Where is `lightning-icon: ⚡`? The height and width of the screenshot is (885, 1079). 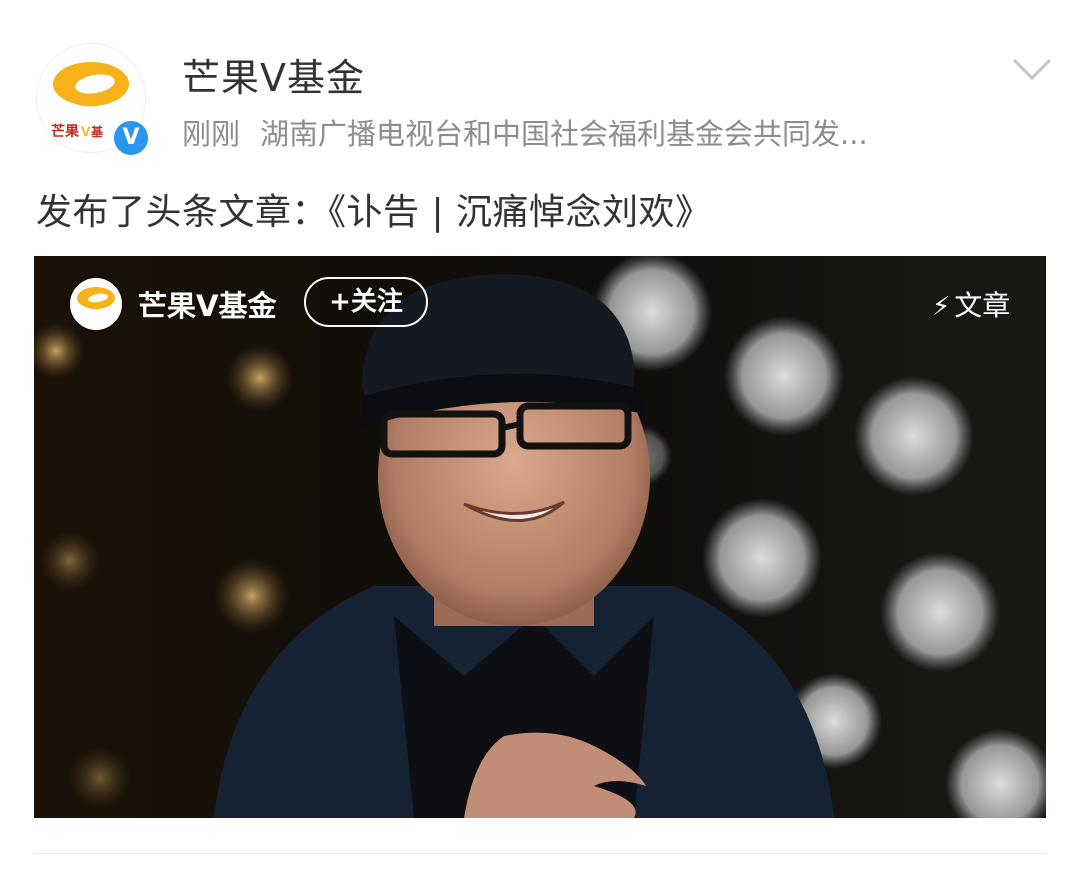 lightning-icon: ⚡ is located at coordinates (941, 307).